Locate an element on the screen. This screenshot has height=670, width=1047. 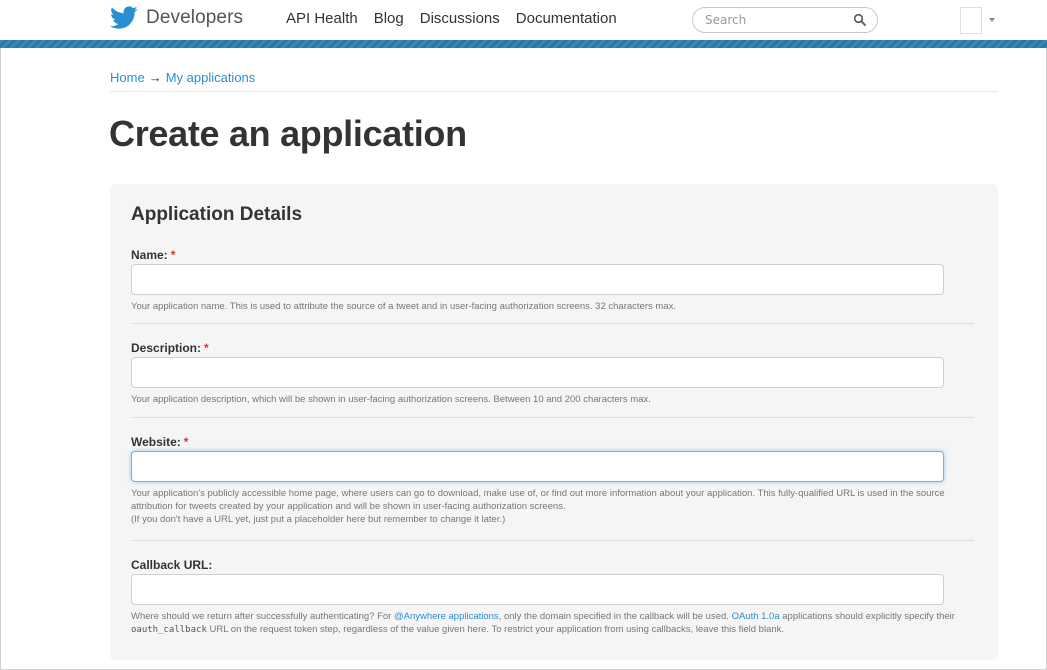
header-stripe is located at coordinates (523, 44).